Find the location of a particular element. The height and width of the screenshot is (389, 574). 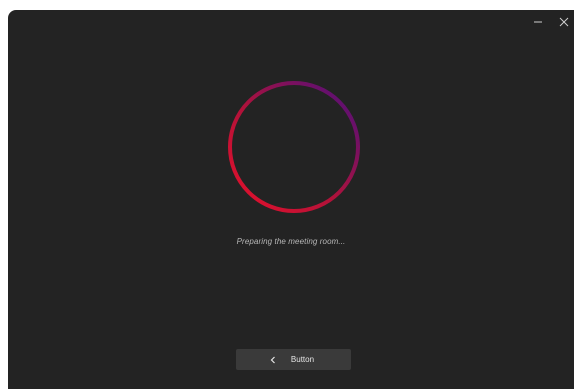

minimize-button is located at coordinates (538, 22).